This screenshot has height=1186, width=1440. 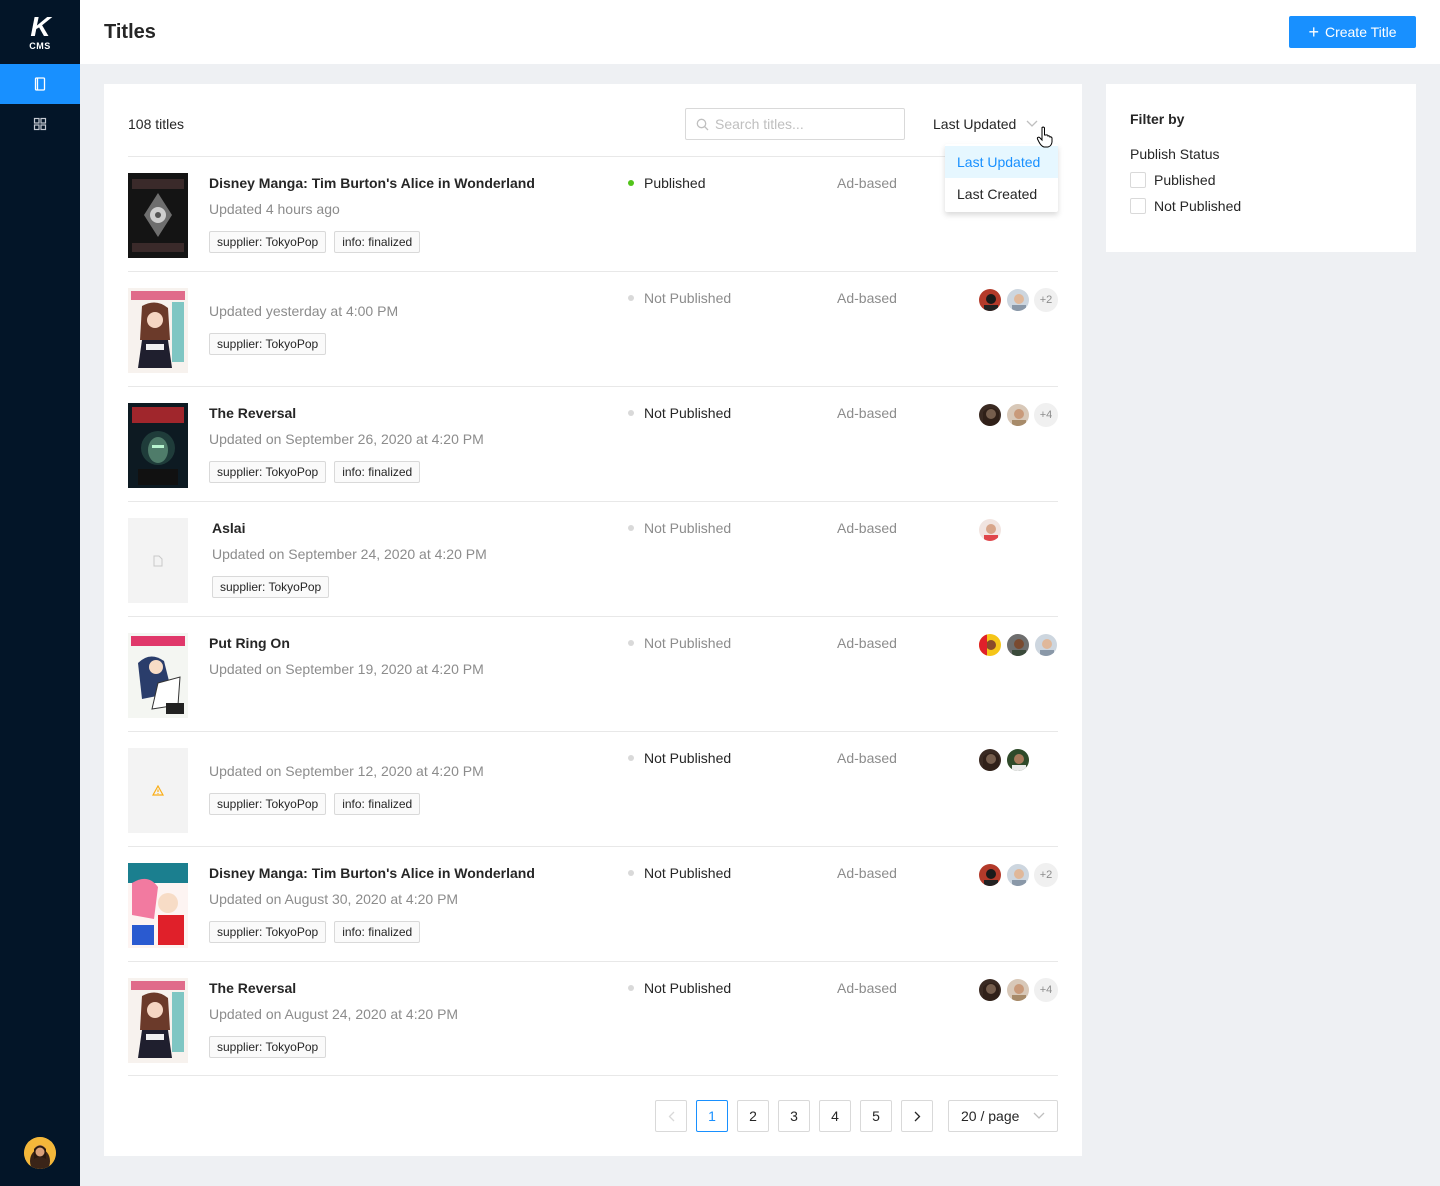 What do you see at coordinates (40, 84) in the screenshot?
I see `sidebar-item-titles` at bounding box center [40, 84].